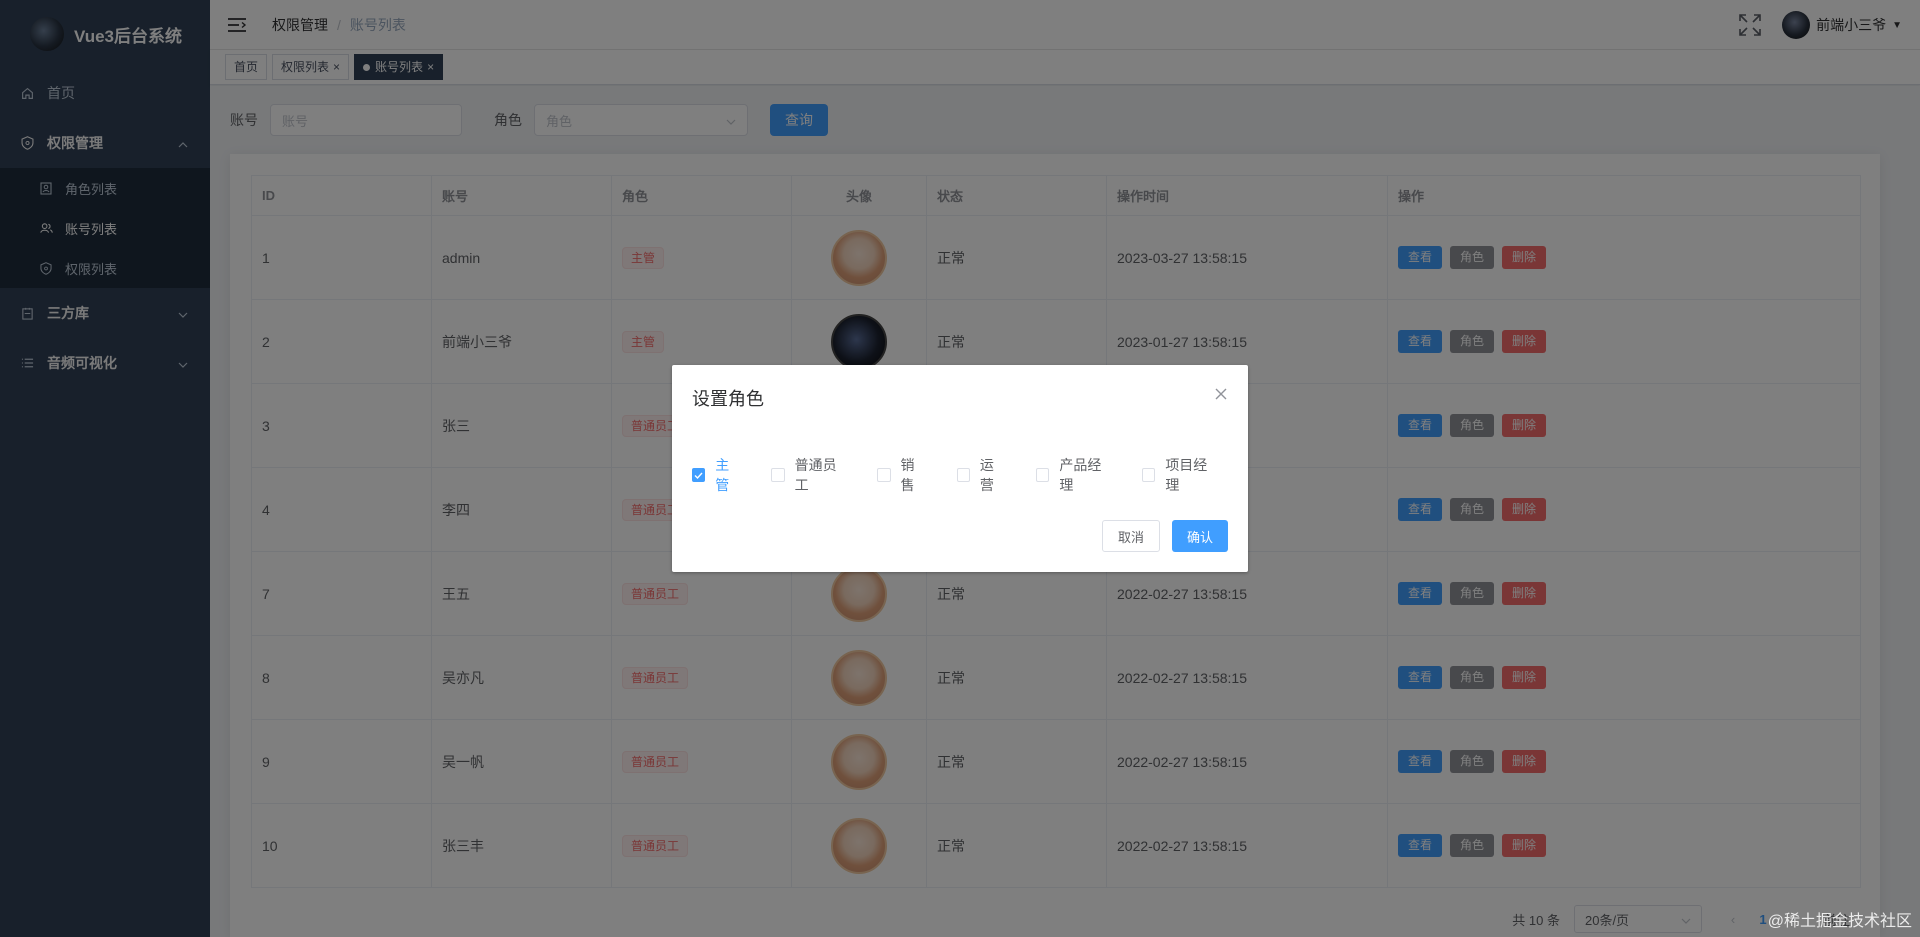 The image size is (1920, 937). I want to click on checkbox-label: 项目经理, so click(1186, 475).